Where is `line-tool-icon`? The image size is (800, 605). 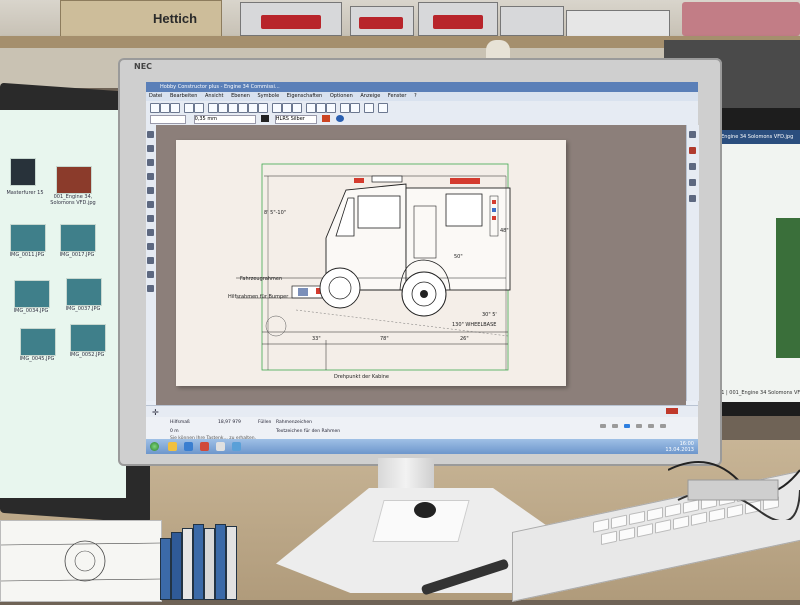 line-tool-icon is located at coordinates (150, 148).